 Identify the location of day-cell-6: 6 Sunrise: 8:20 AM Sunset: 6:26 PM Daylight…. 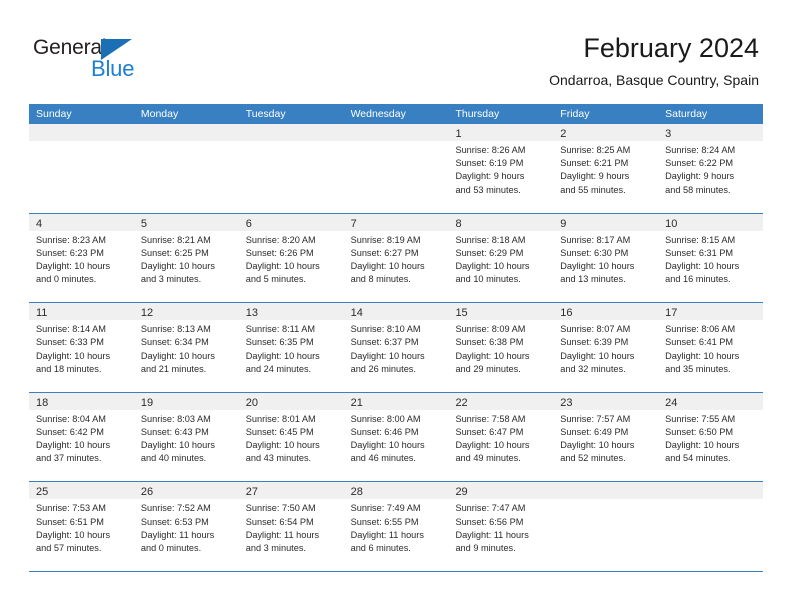
(291, 258).